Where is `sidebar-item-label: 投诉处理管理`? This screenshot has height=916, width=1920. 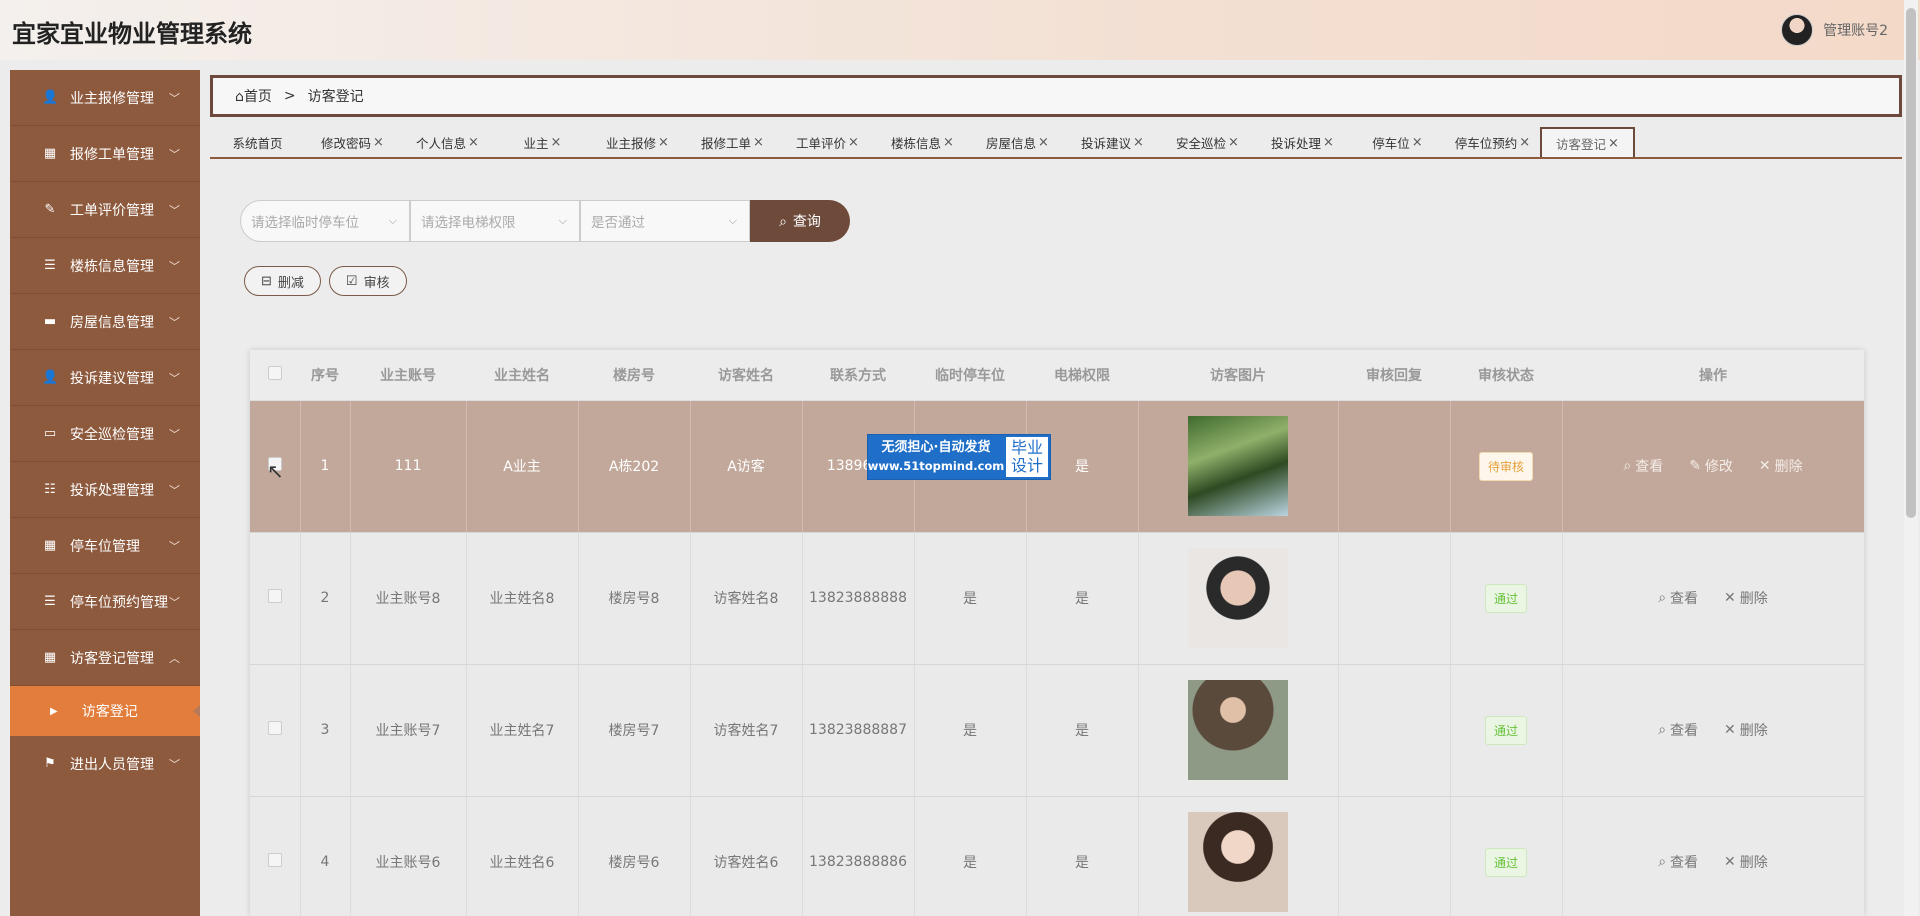
sidebar-item-label: 投诉处理管理 is located at coordinates (112, 490).